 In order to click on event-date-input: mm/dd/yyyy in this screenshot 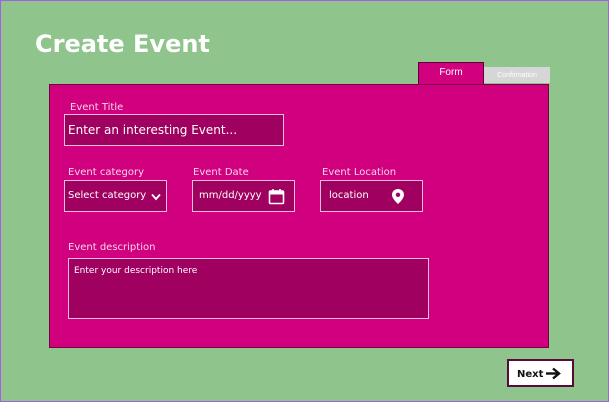, I will do `click(243, 196)`.